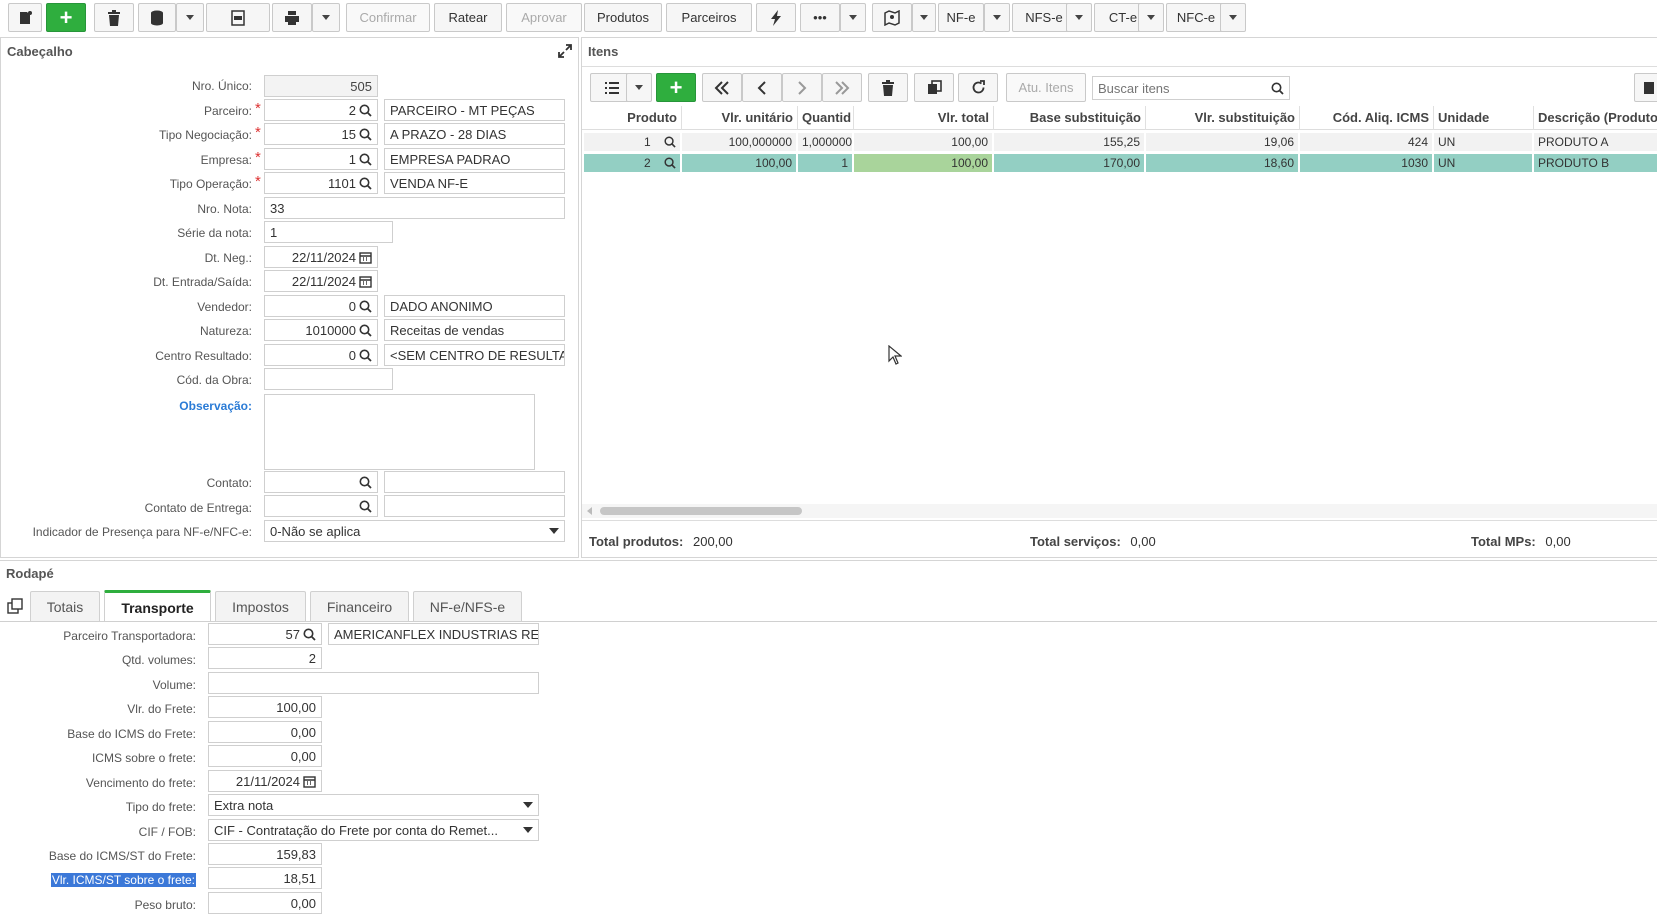  Describe the element at coordinates (474, 306) in the screenshot. I see `vendedor-name-field: DADO ANONIMO` at that location.